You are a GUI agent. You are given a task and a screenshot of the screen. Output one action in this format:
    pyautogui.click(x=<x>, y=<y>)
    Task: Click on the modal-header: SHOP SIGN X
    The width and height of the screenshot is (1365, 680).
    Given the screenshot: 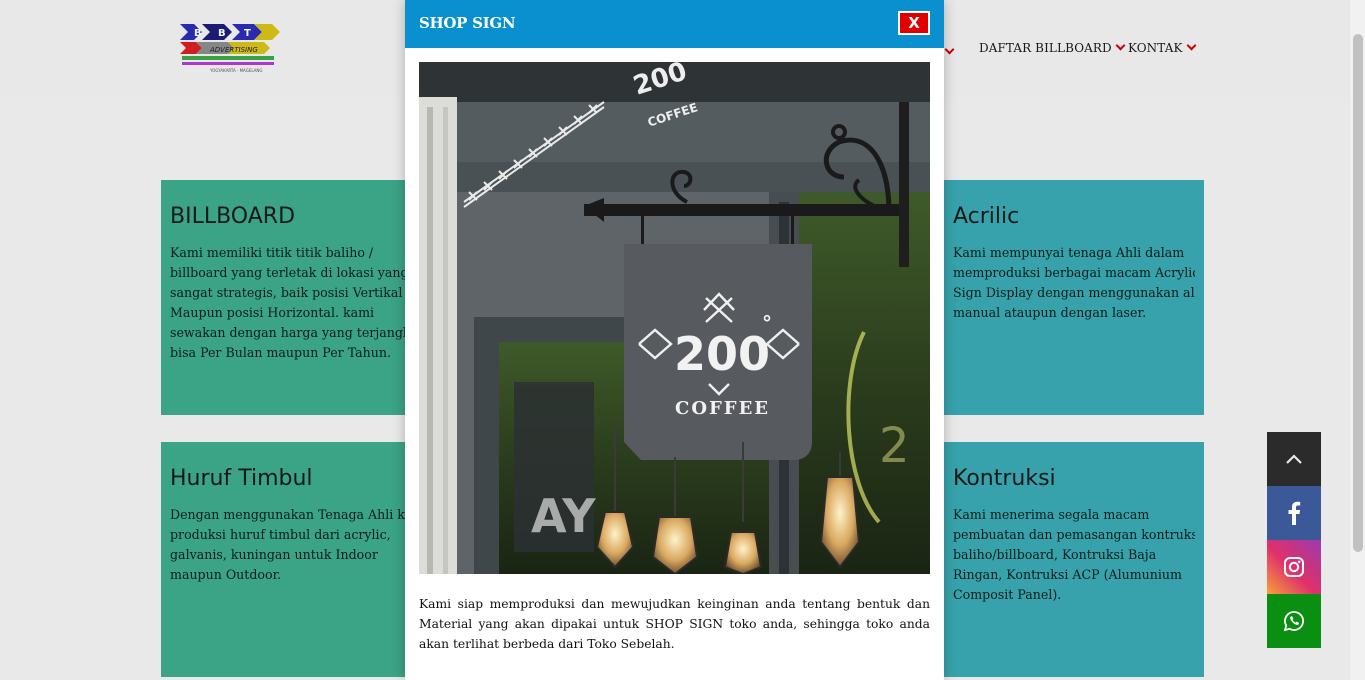 What is the action you would take?
    pyautogui.click(x=674, y=24)
    